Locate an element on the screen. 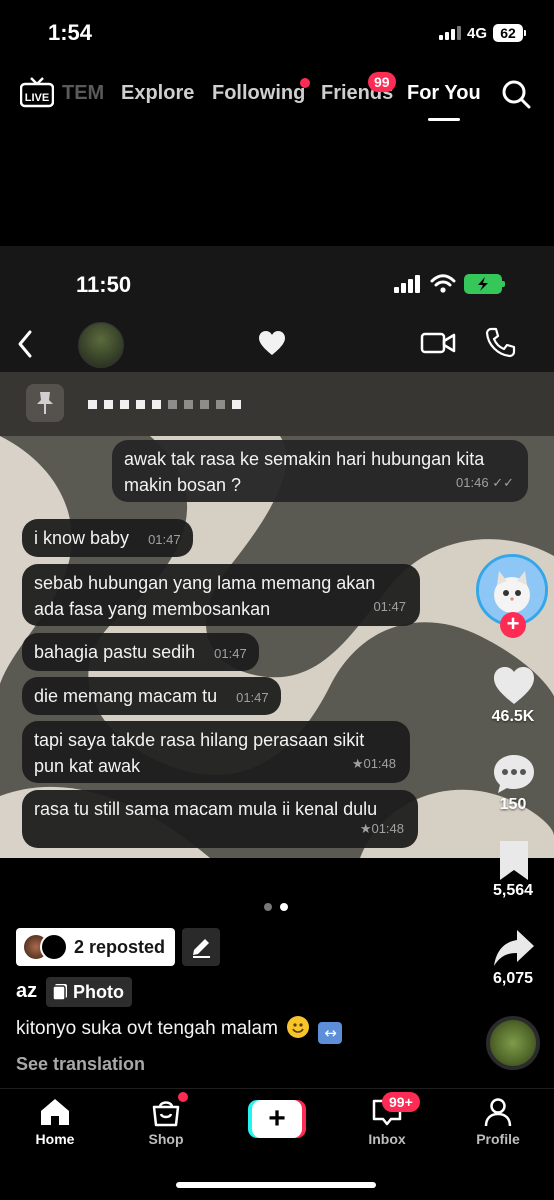  carousel-dot is located at coordinates (268, 907).